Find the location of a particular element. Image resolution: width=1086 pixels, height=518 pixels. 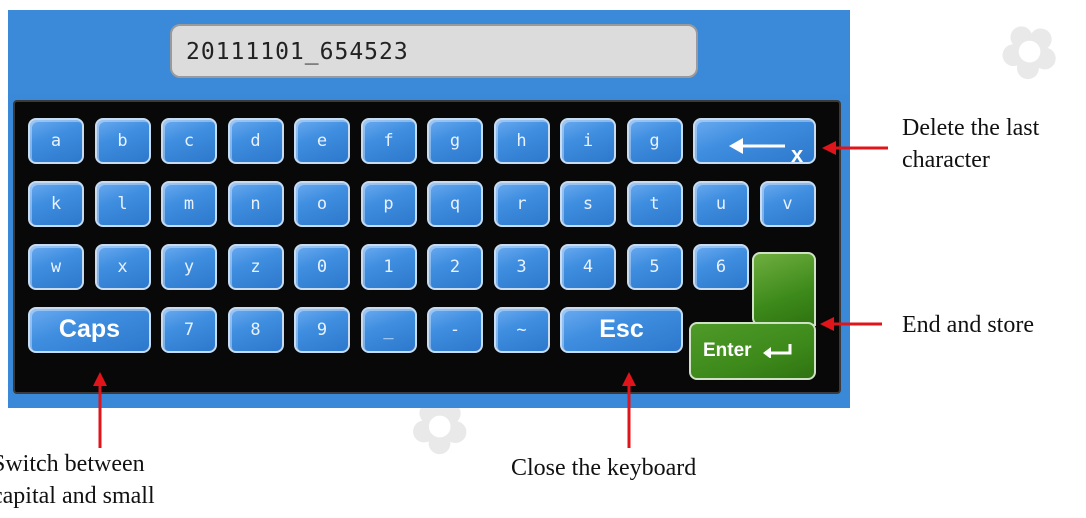

key-n: n is located at coordinates (255, 204).